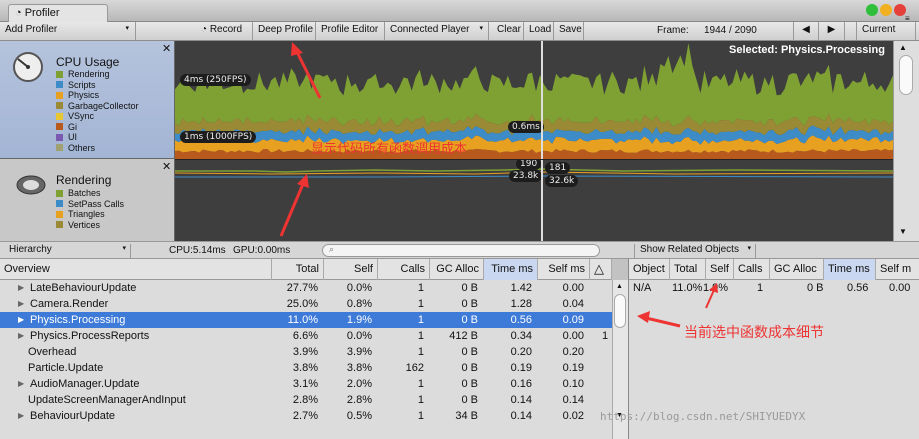  I want to click on prev-frame-button: ◀, so click(806, 31).